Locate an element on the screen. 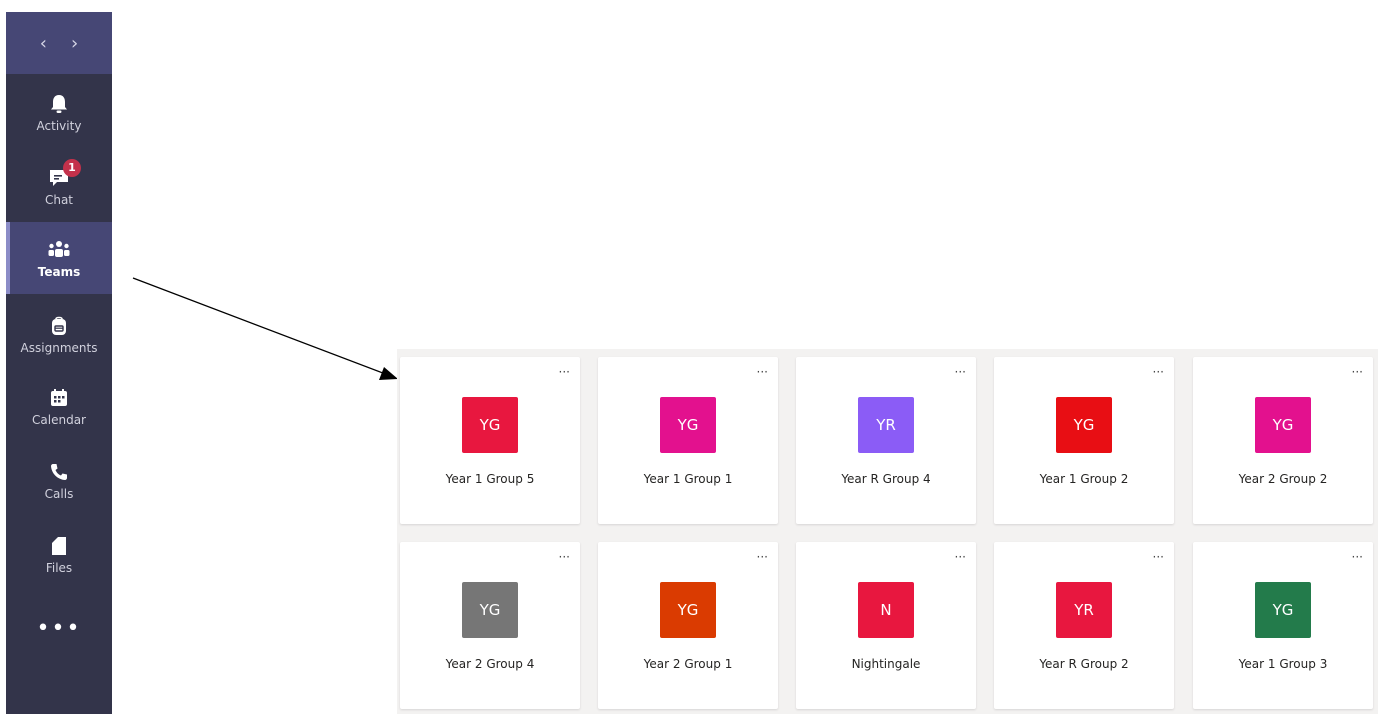 The height and width of the screenshot is (714, 1378). team-name: Year R Group 2 is located at coordinates (1084, 664).